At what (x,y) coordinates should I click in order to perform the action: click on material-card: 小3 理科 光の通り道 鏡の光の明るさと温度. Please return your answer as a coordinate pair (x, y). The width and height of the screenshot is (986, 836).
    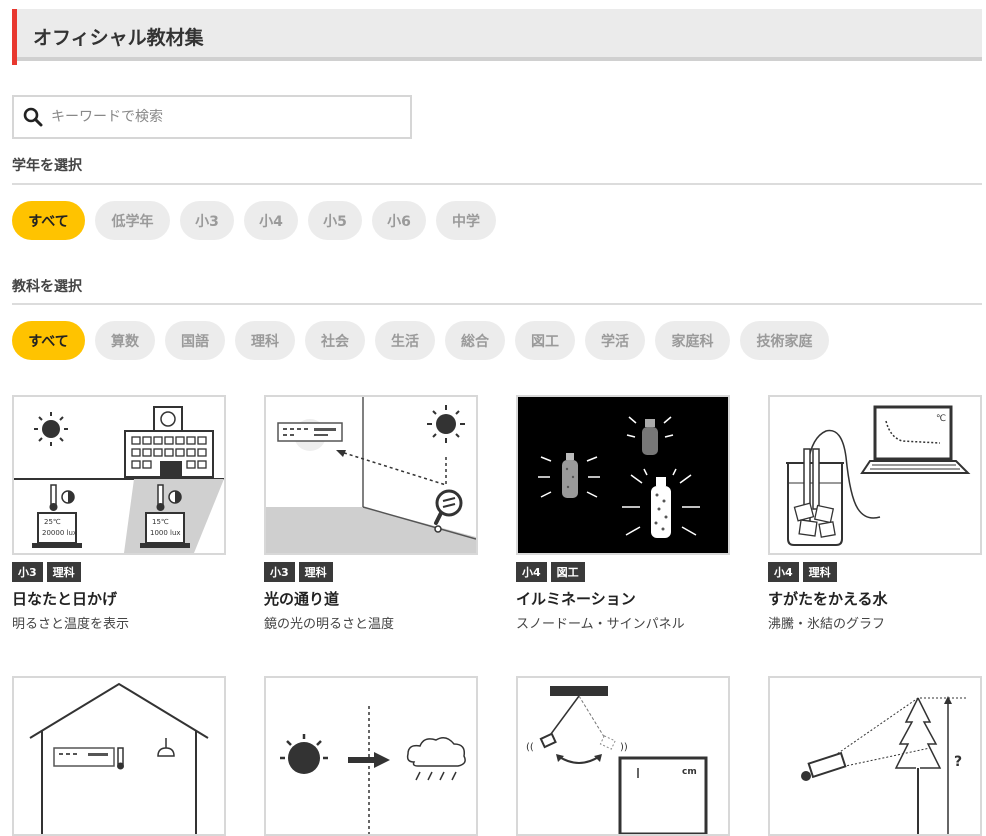
    Looking at the image, I should click on (371, 513).